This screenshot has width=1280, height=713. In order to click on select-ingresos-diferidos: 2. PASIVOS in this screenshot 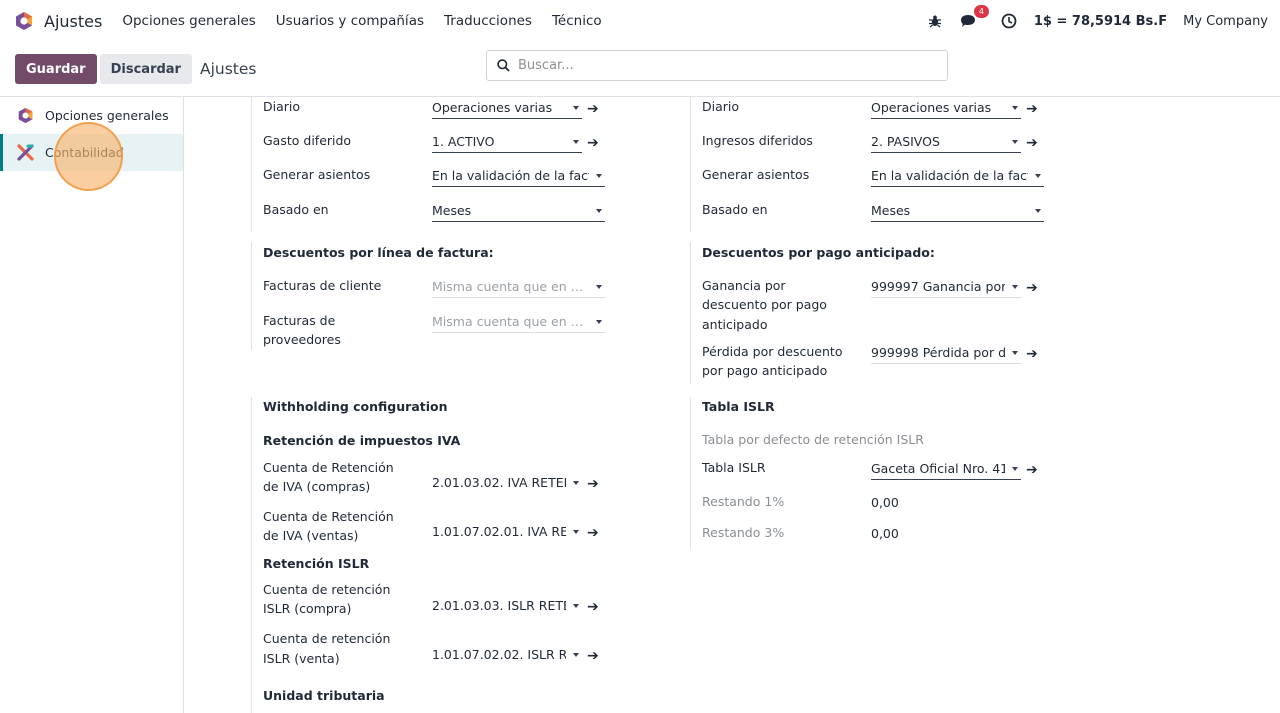, I will do `click(946, 142)`.